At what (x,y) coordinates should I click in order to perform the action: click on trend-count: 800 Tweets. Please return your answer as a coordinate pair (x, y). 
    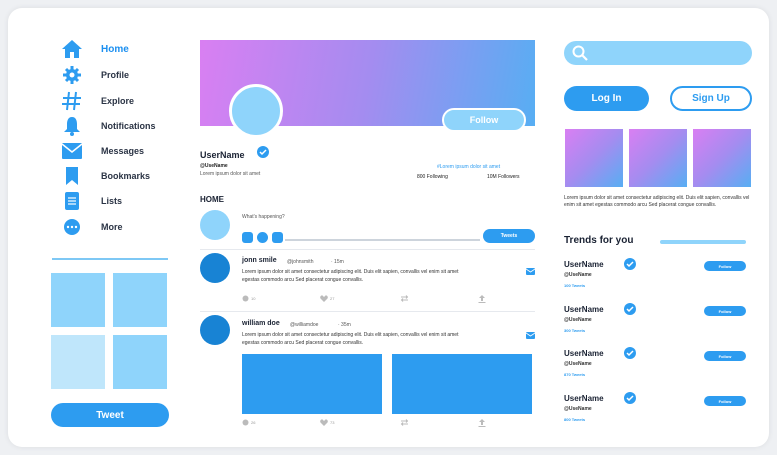
    Looking at the image, I should click on (575, 419).